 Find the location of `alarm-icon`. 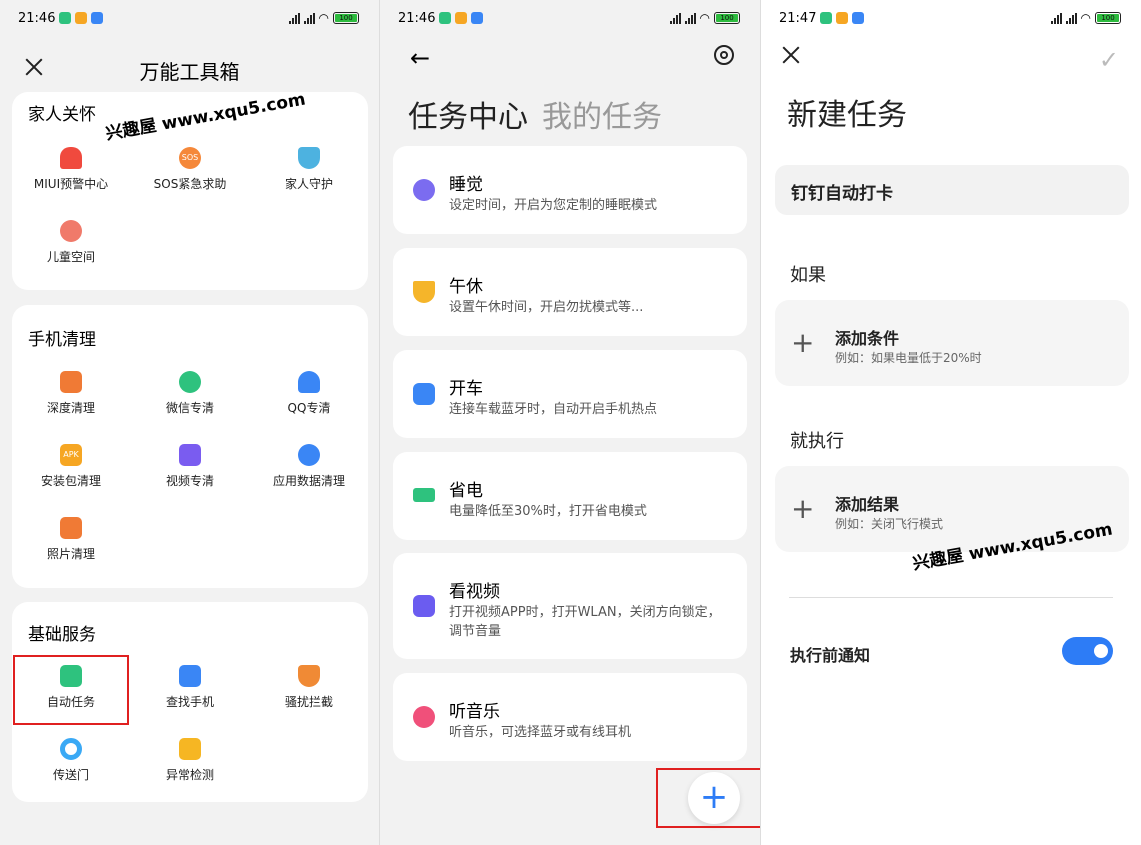

alarm-icon is located at coordinates (71, 158).